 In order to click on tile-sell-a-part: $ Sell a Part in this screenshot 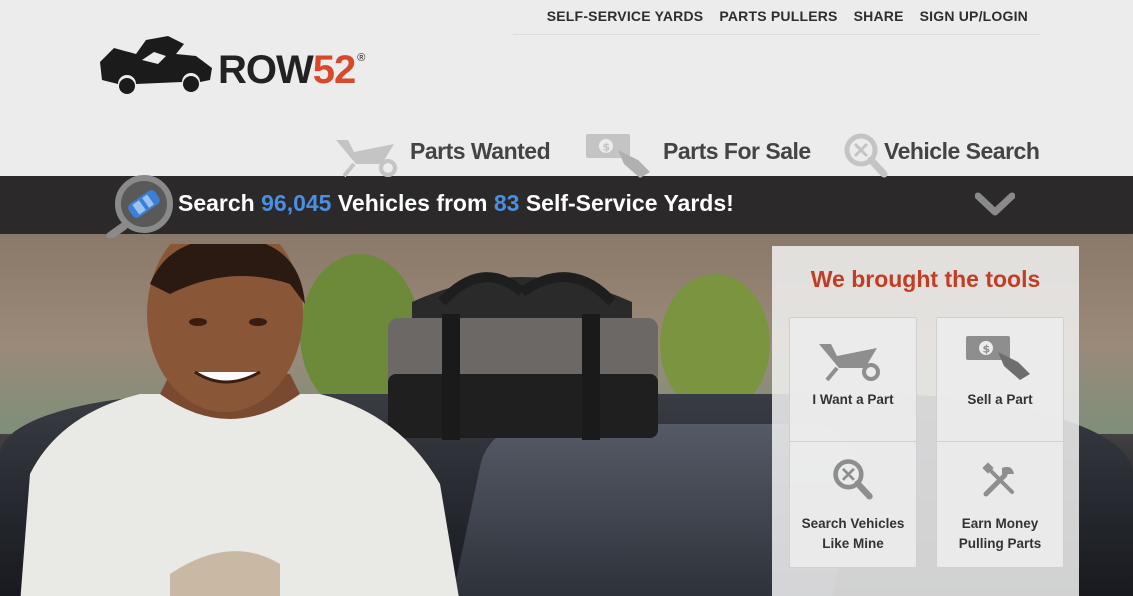, I will do `click(1000, 380)`.